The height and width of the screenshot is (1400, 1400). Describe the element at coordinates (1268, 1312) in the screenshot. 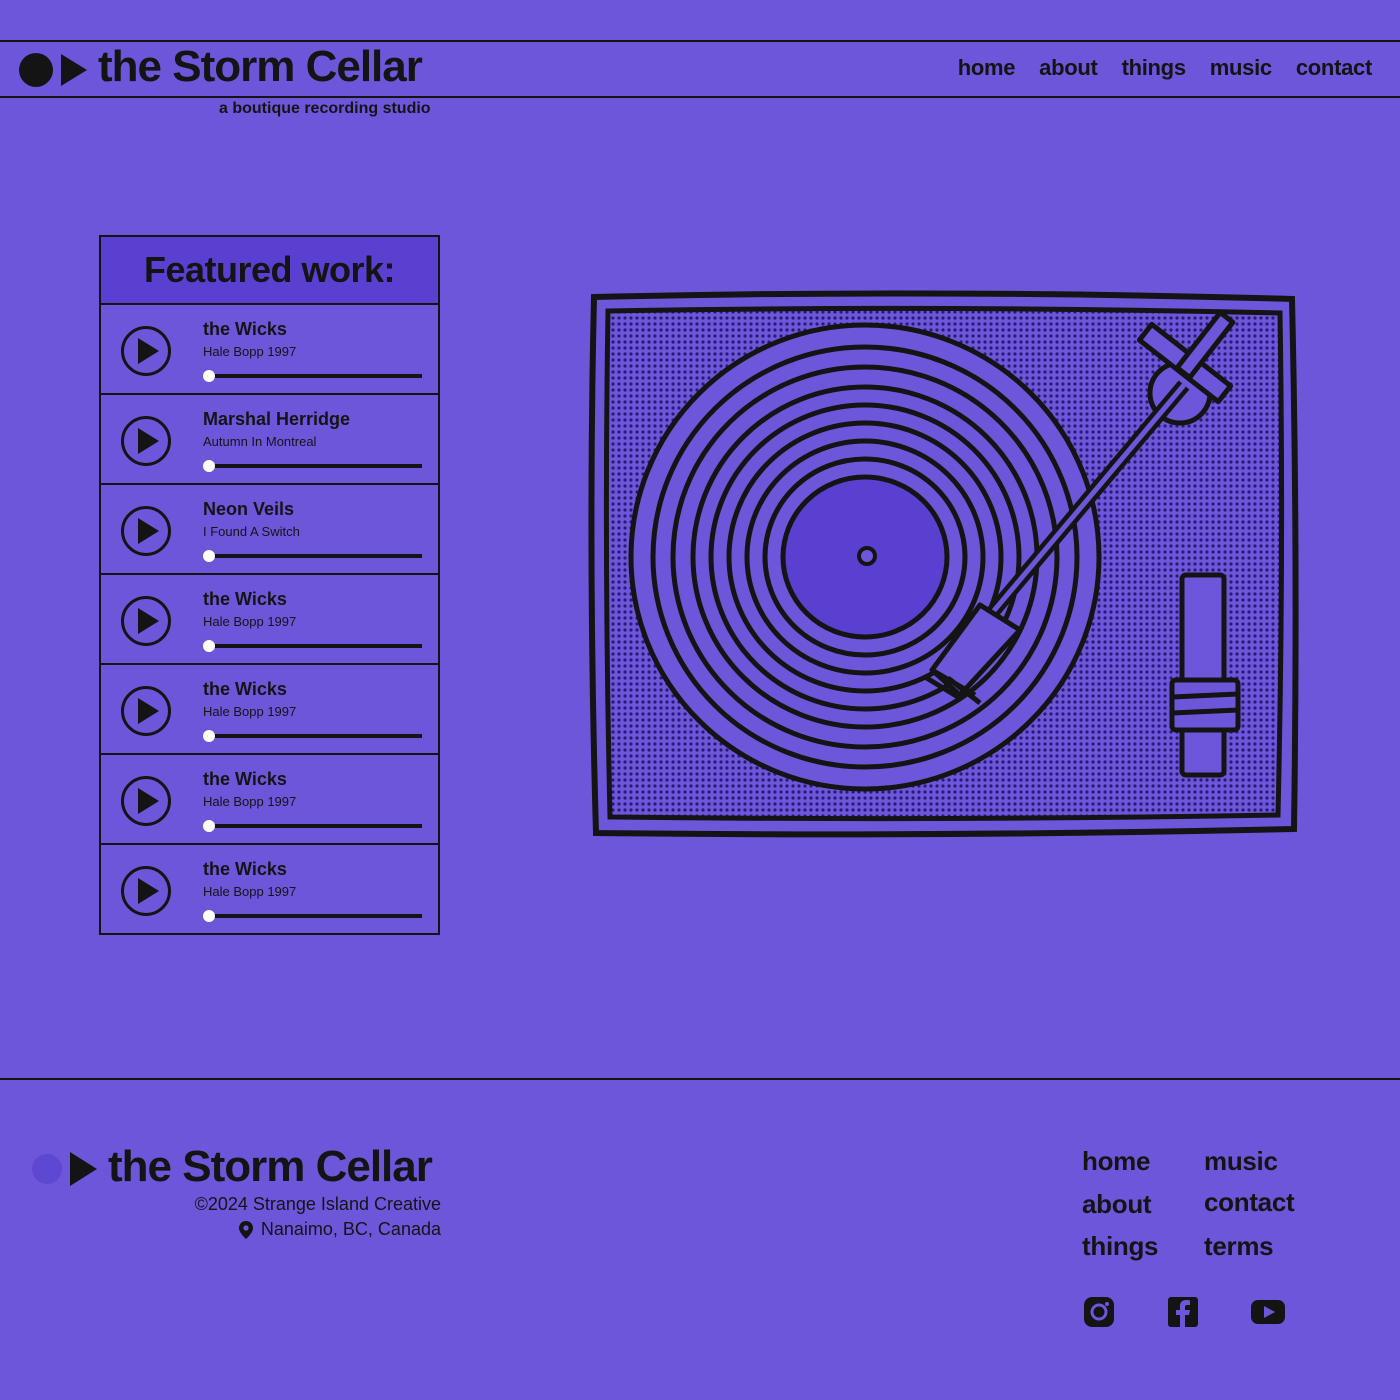

I see `youtube-icon` at that location.